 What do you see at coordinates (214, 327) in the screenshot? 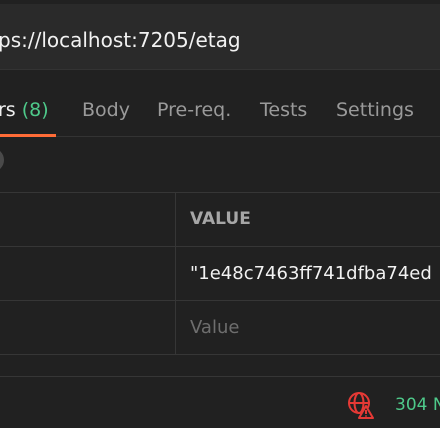
I see `new-value-input: Value` at bounding box center [214, 327].